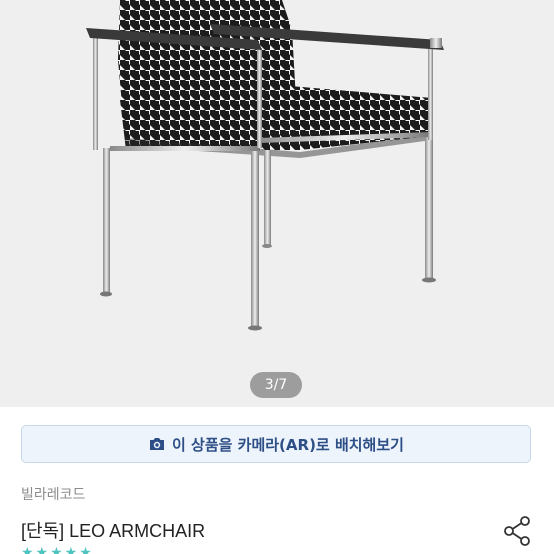 The image size is (554, 554). I want to click on ar-view-button-label: 이 상품을 카메라(AR)로 배치해보기, so click(288, 444).